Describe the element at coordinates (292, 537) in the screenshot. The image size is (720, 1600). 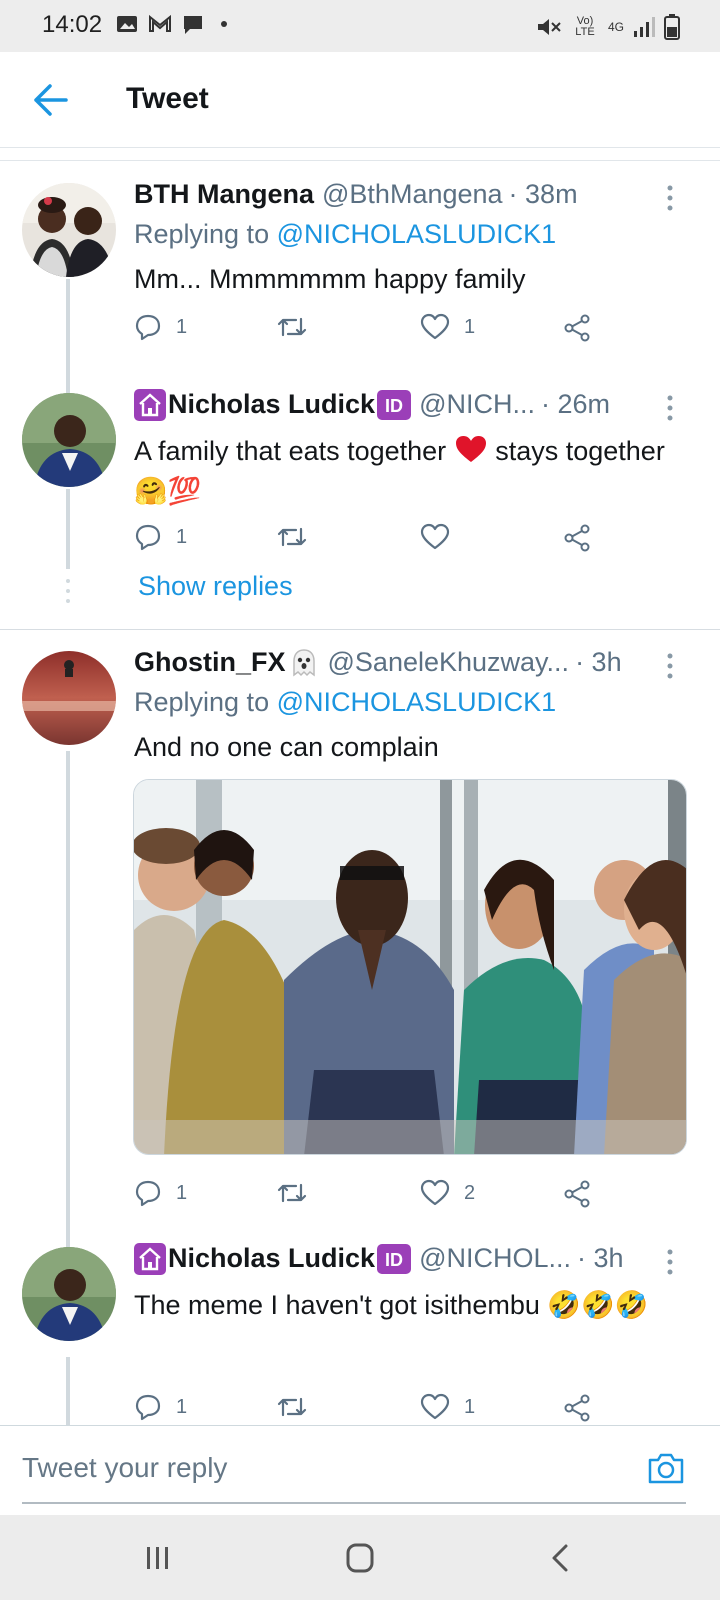
I see `retweet-icon` at that location.